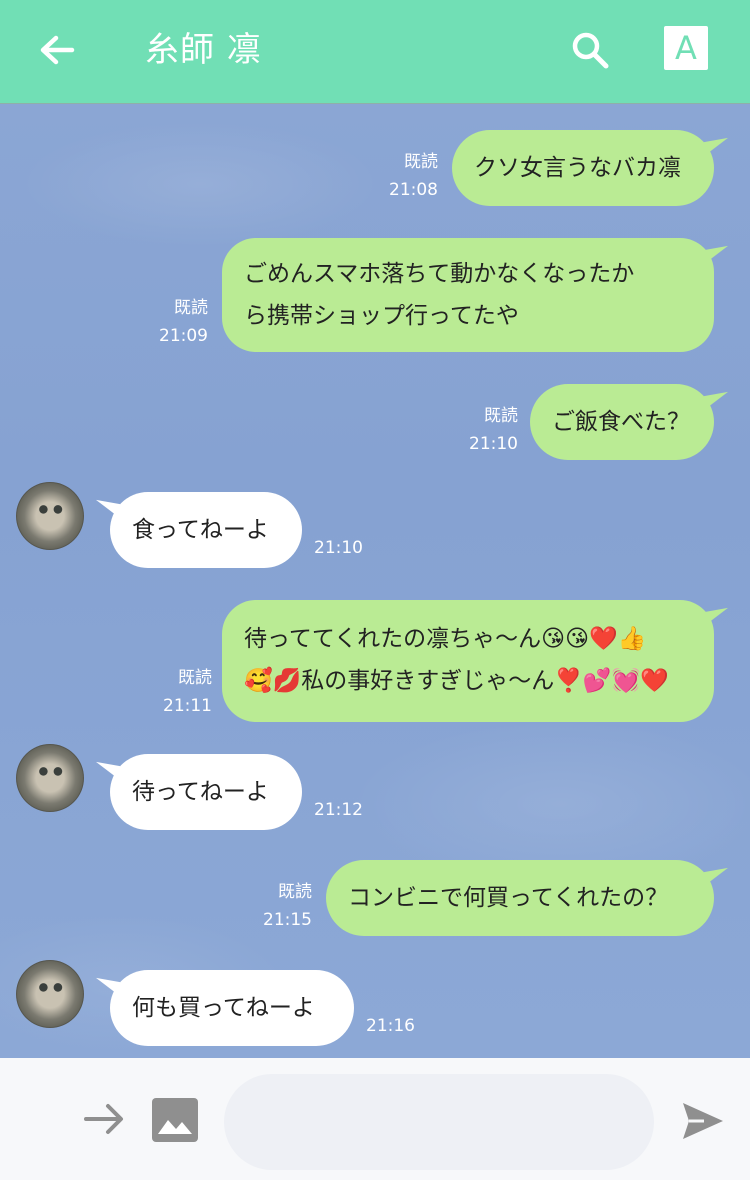 This screenshot has height=1180, width=750. What do you see at coordinates (184, 692) in the screenshot?
I see `message-meta: 既読 21:11` at bounding box center [184, 692].